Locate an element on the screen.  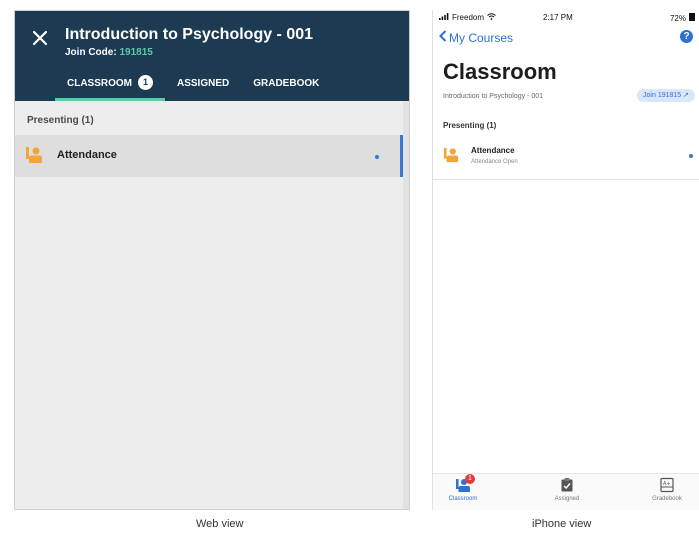
tab-gradebook-label: GRADEBOOK is located at coordinates (286, 83).